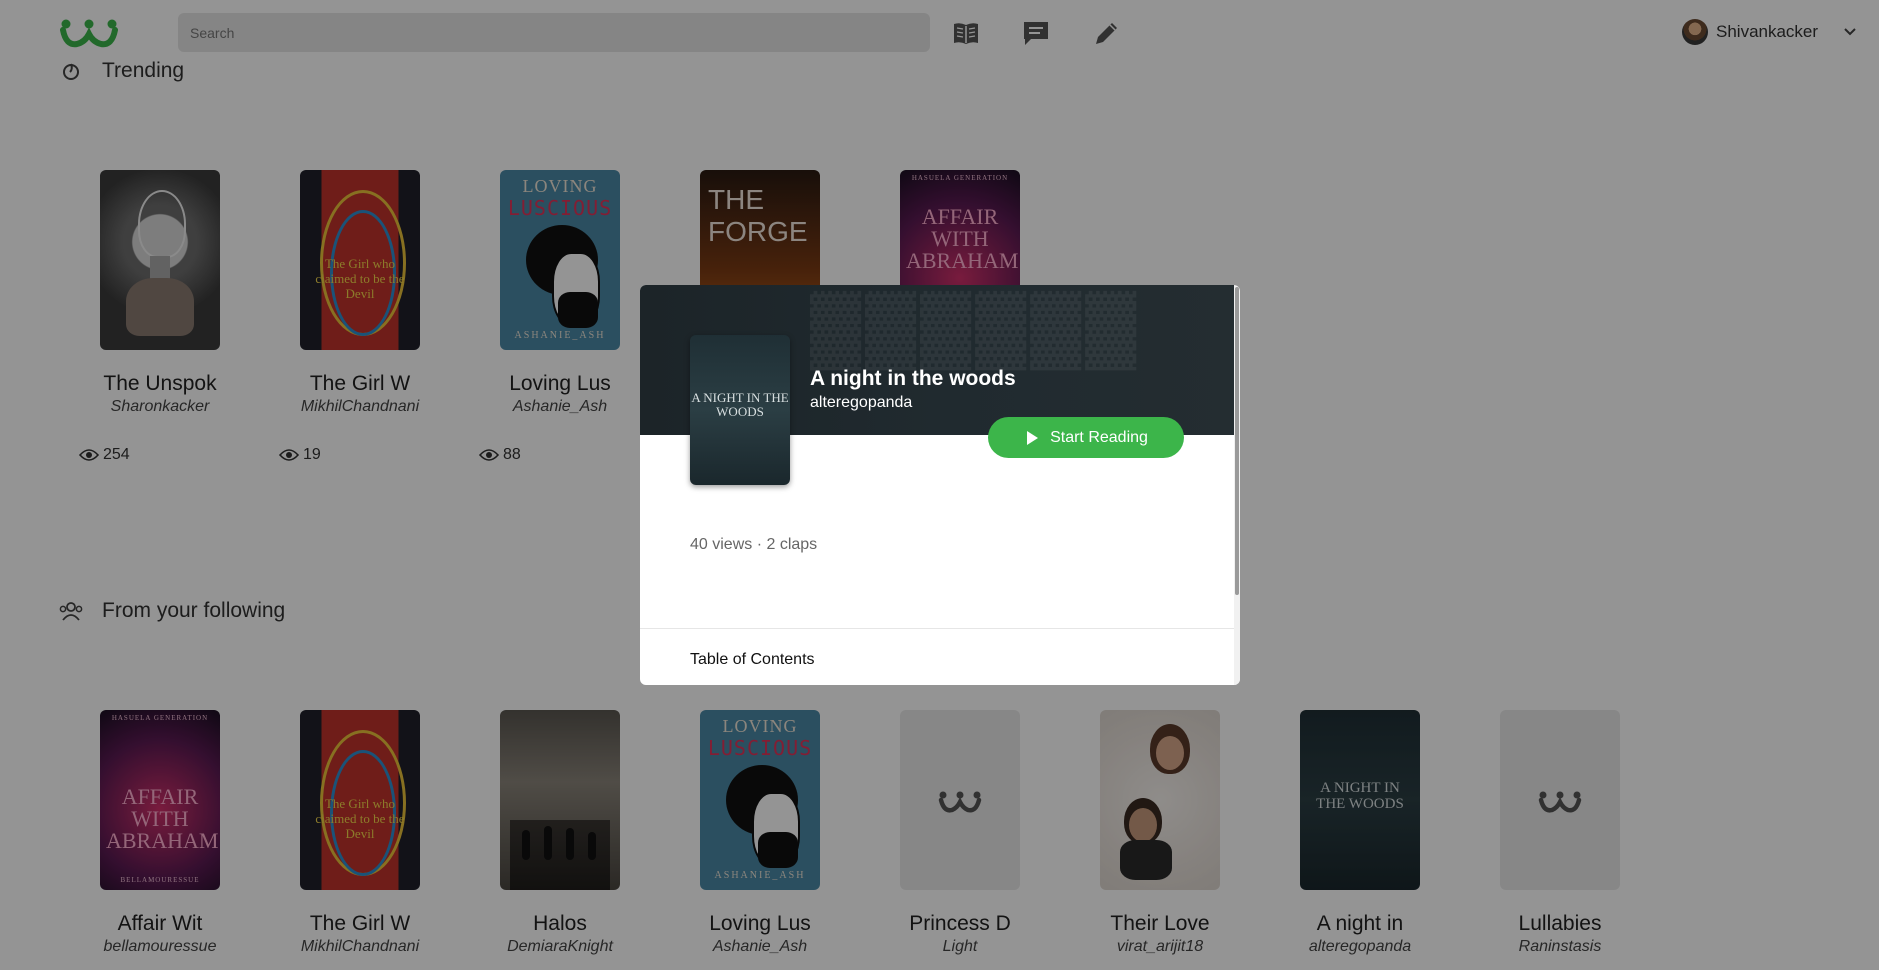 The width and height of the screenshot is (1879, 970). What do you see at coordinates (740, 404) in the screenshot?
I see `cover-text: A NIGHT IN THE WOODS` at bounding box center [740, 404].